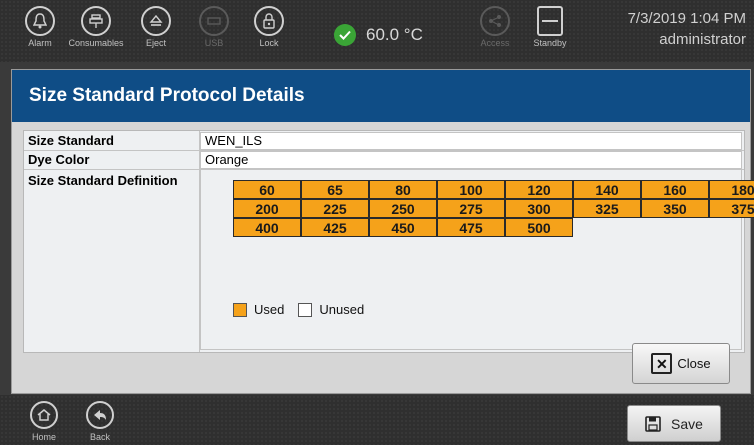 This screenshot has height=445, width=754. What do you see at coordinates (471, 208) in the screenshot?
I see `size-cell: 275` at bounding box center [471, 208].